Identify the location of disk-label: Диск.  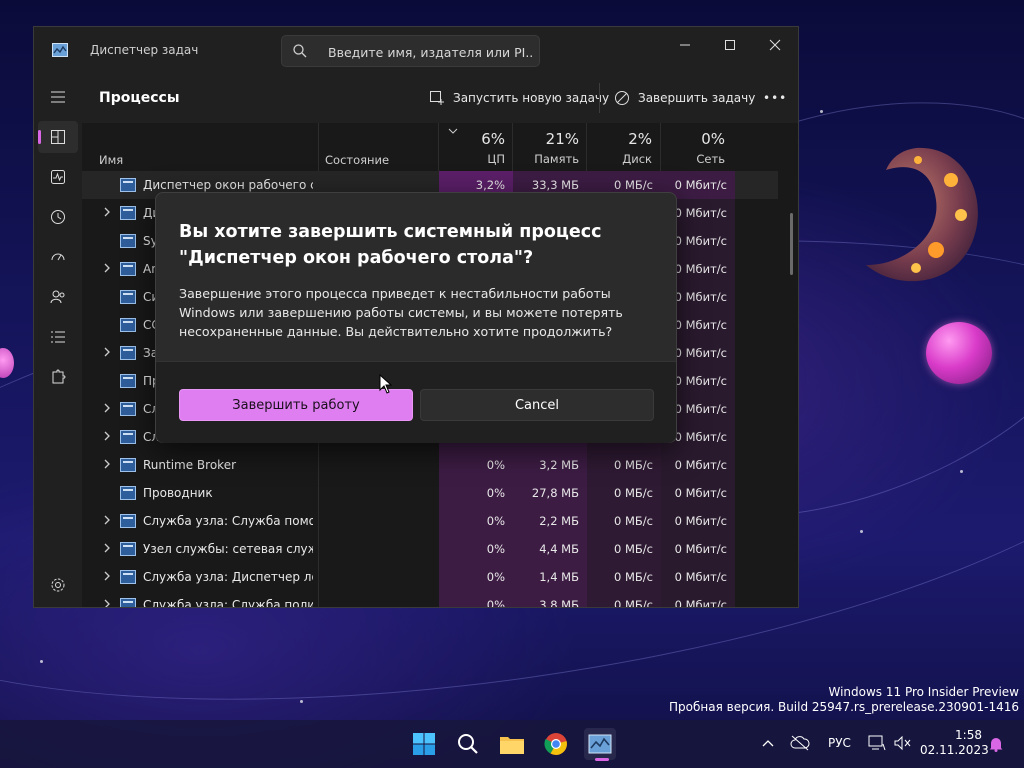
(637, 159).